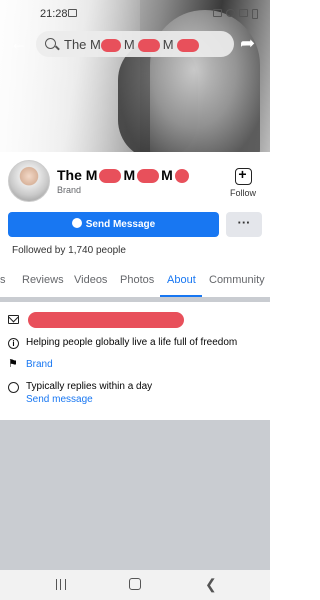  I want to click on tab-photos: Photos, so click(137, 280).